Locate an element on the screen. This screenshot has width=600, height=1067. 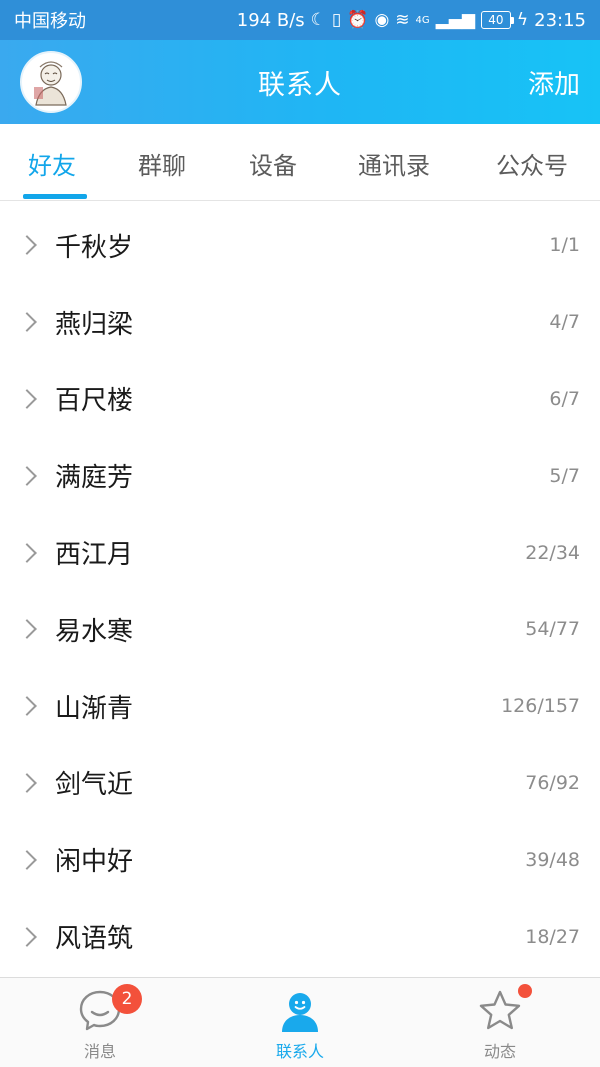
group-name: 千秋岁 is located at coordinates (94, 247).